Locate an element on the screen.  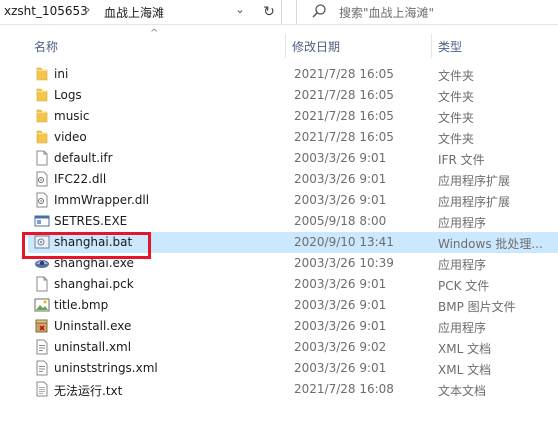
file-type: PCK 文件 is located at coordinates (464, 286).